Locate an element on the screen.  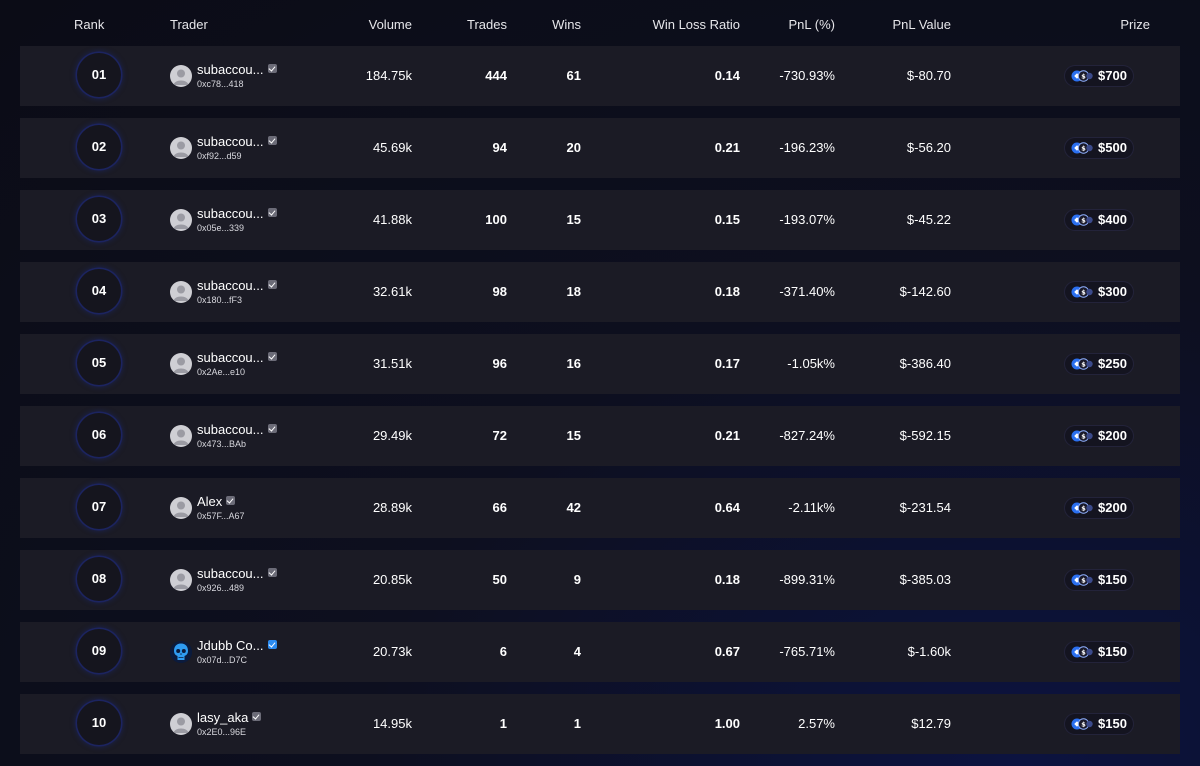
wins-cell: 18 is located at coordinates (573, 291).